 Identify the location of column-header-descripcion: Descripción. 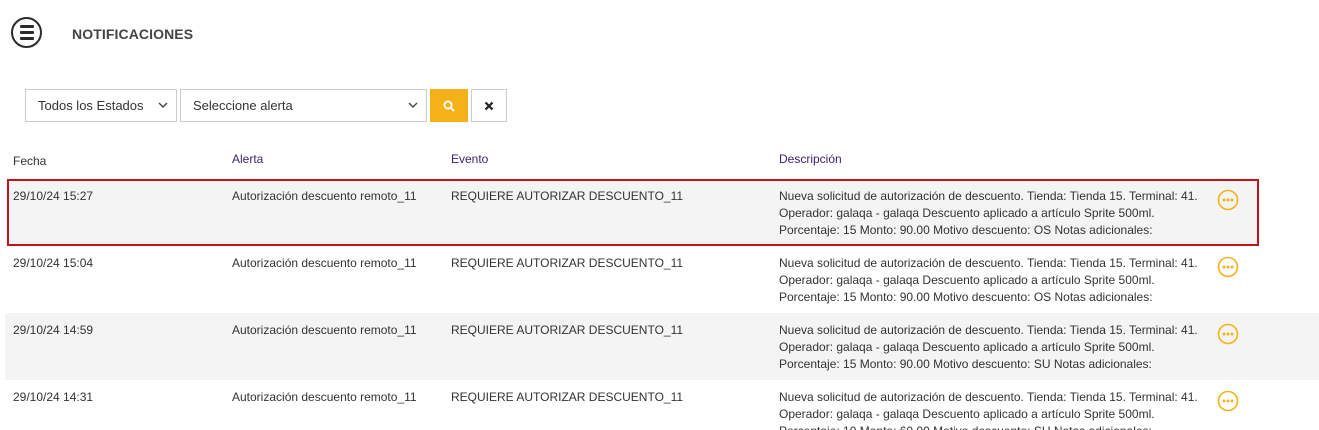
(810, 159).